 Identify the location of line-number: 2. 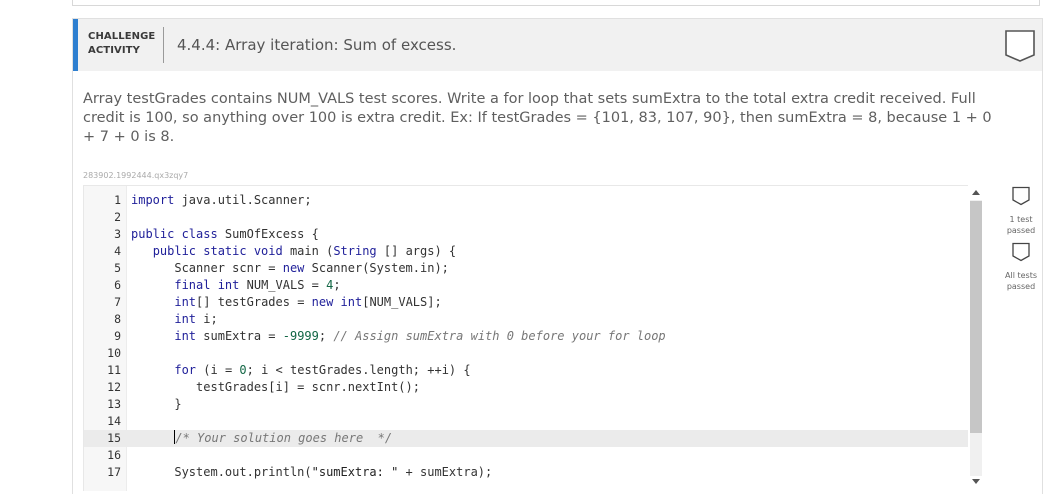
(117, 217).